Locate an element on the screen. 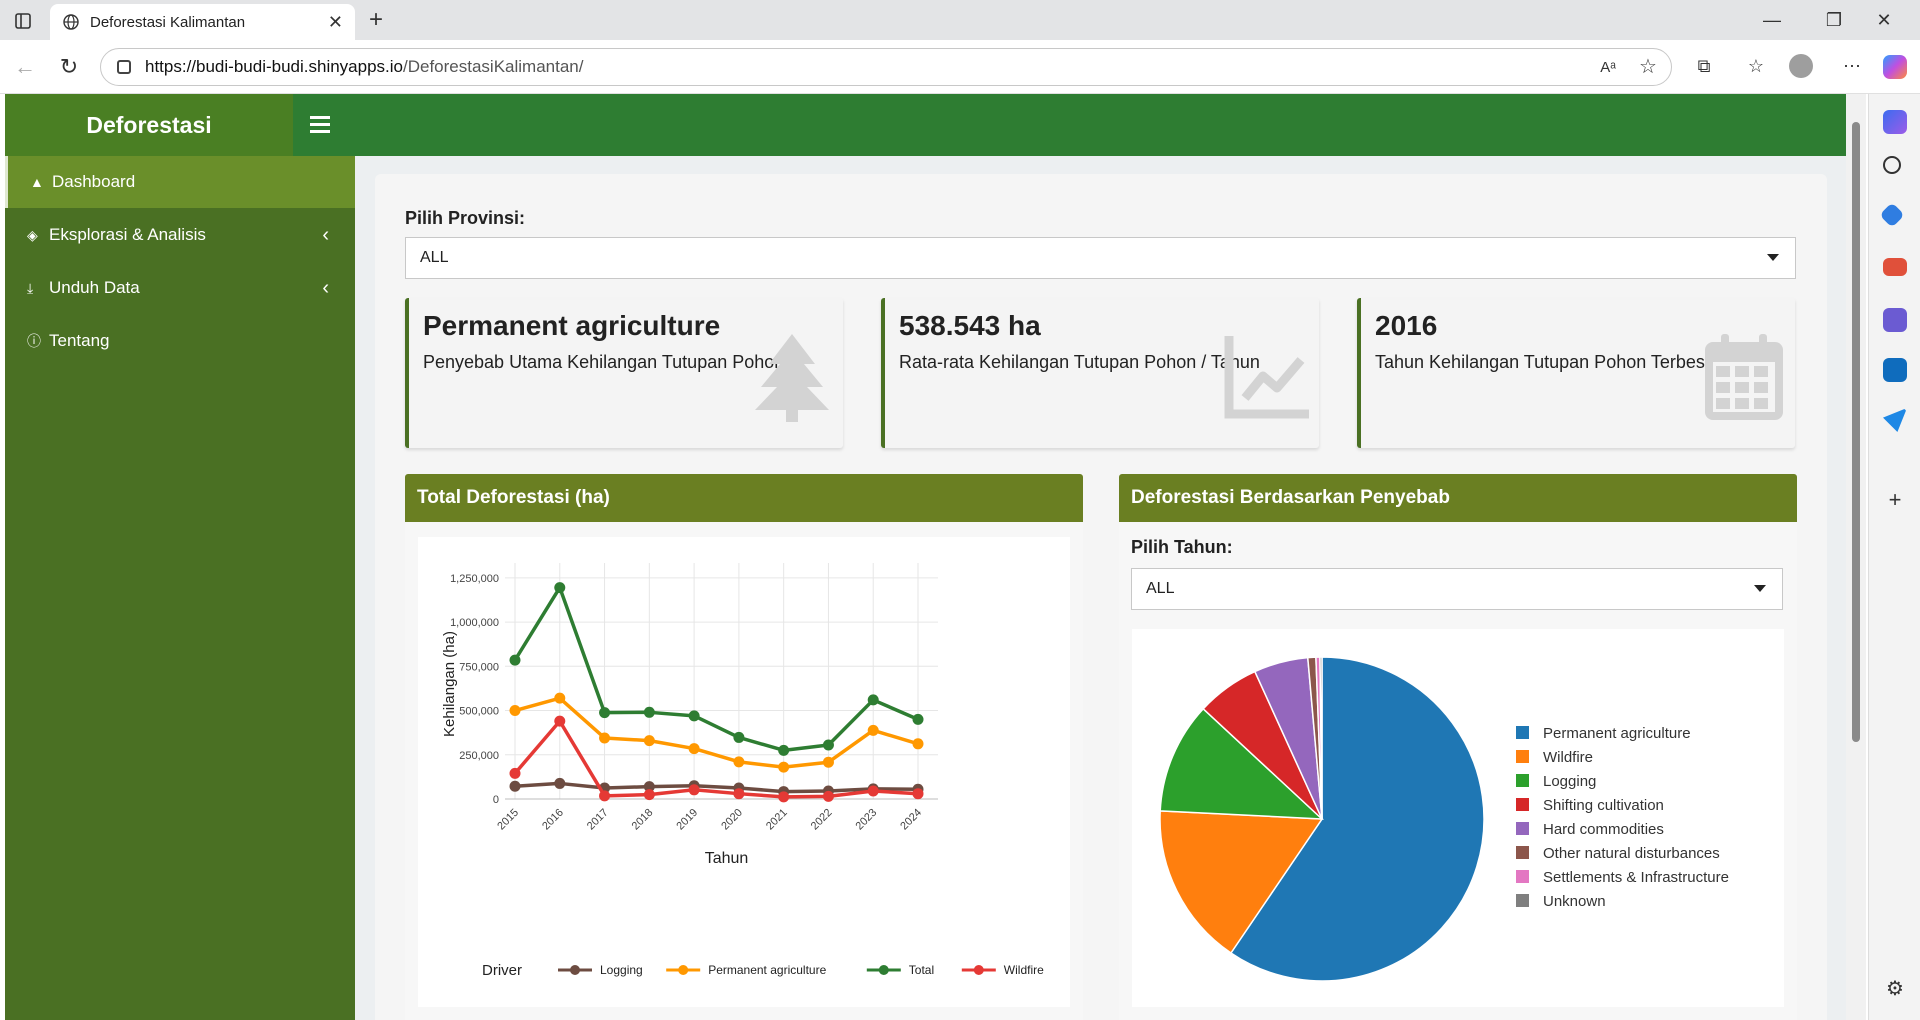 The width and height of the screenshot is (1920, 1020). tahun-label: Pilih Tahun: is located at coordinates (1182, 547).